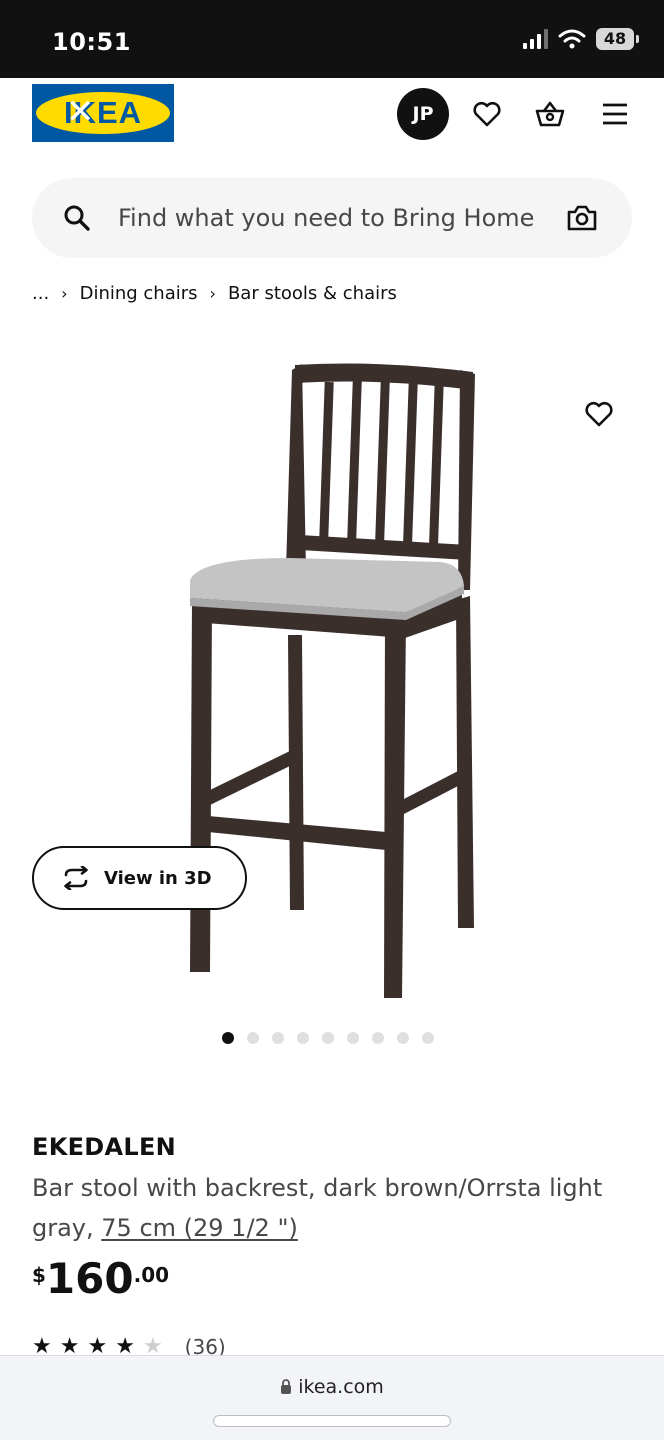 The image size is (664, 1440). Describe the element at coordinates (599, 414) in the screenshot. I see `favorite-heart-icon` at that location.